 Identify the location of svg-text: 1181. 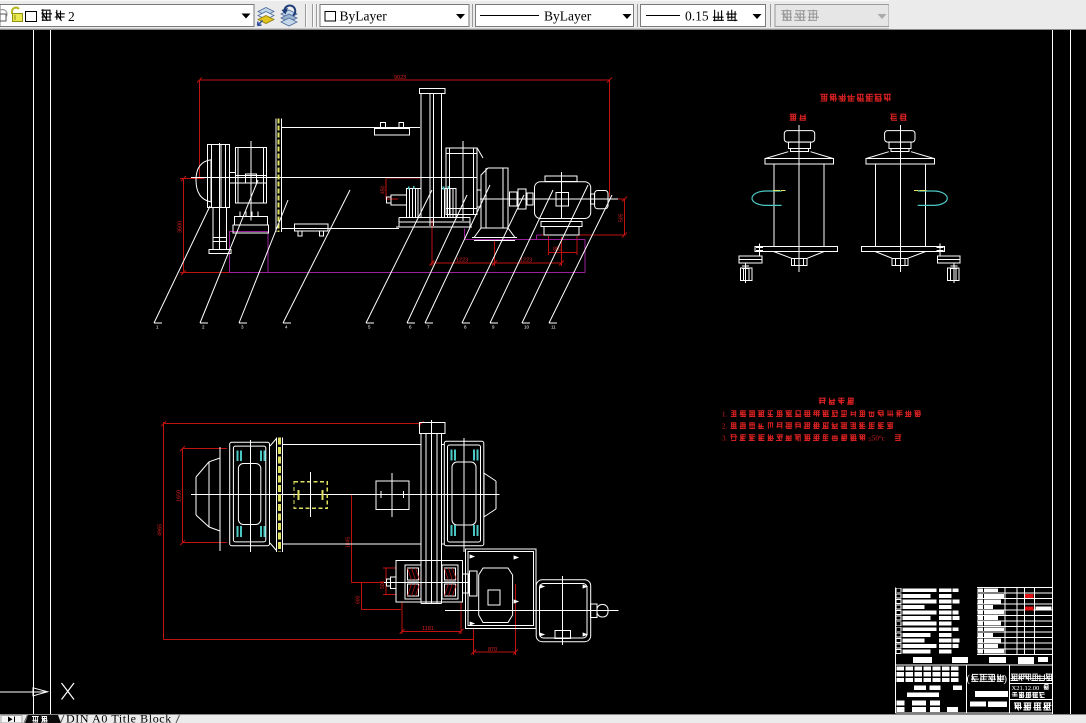
(428, 629).